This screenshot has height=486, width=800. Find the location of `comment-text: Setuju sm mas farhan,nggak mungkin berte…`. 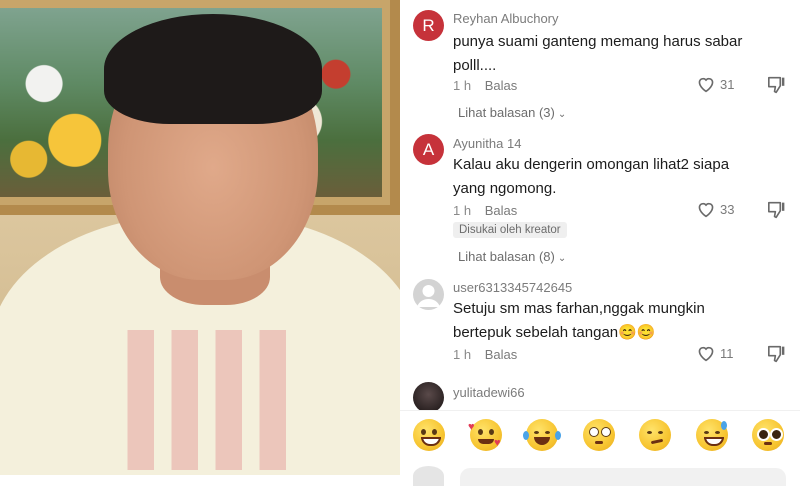

comment-text: Setuju sm mas farhan,nggak mungkin berte… is located at coordinates (579, 320).